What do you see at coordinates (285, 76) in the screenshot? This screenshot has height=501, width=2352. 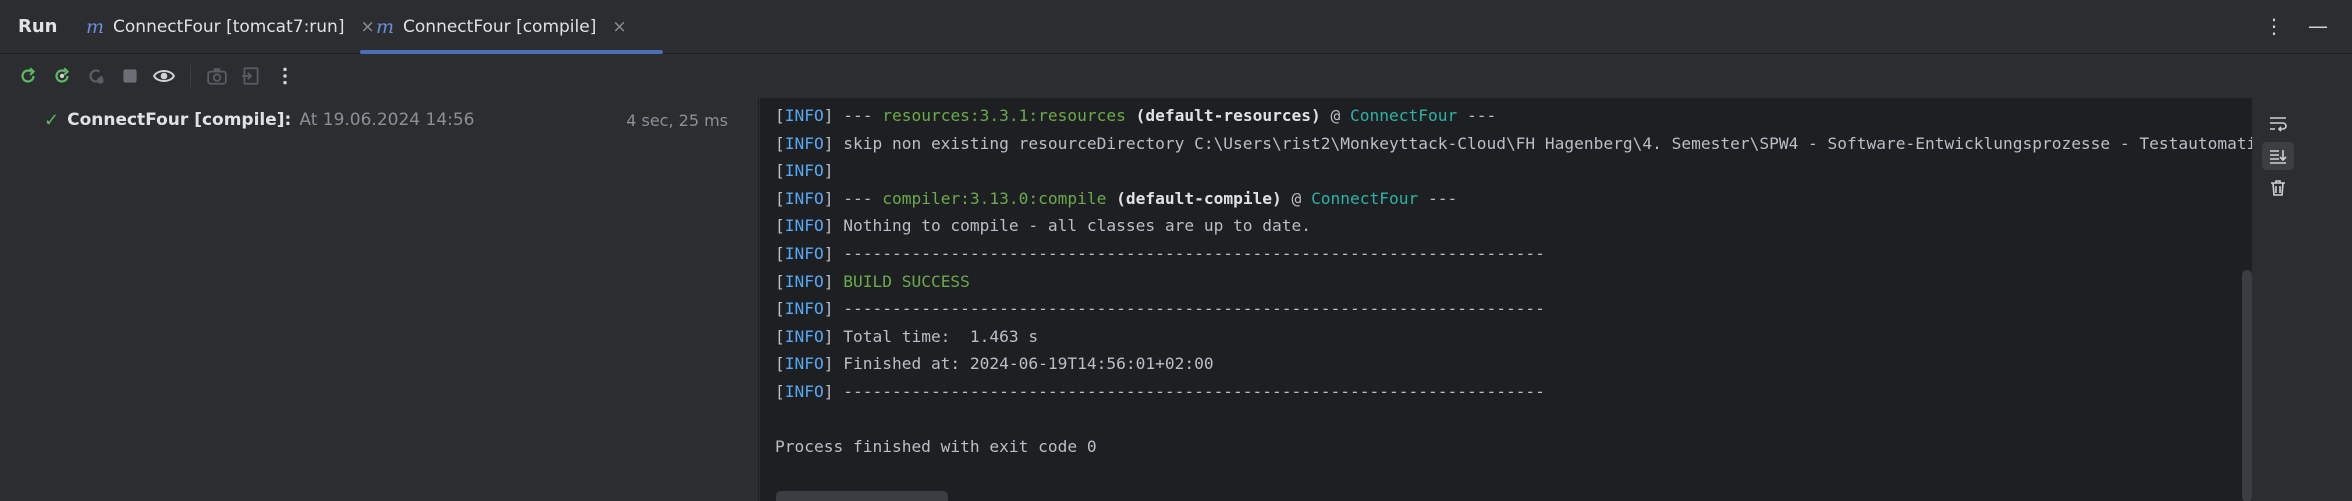 I see `more-icon` at bounding box center [285, 76].